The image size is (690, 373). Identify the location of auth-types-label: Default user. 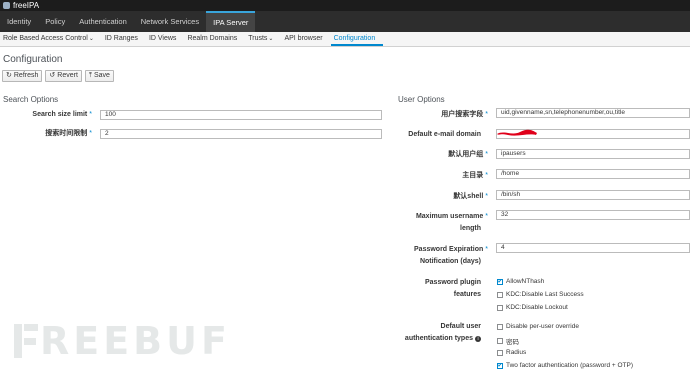
(436, 327).